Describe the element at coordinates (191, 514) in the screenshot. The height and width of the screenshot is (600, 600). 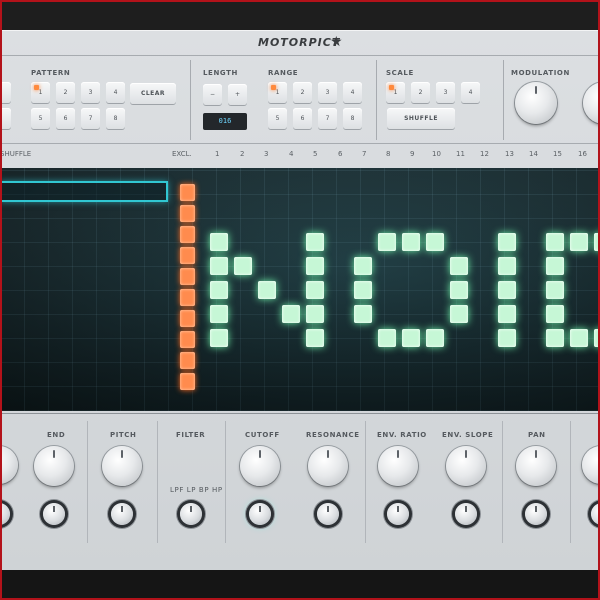
I see `filter-type-knob` at that location.